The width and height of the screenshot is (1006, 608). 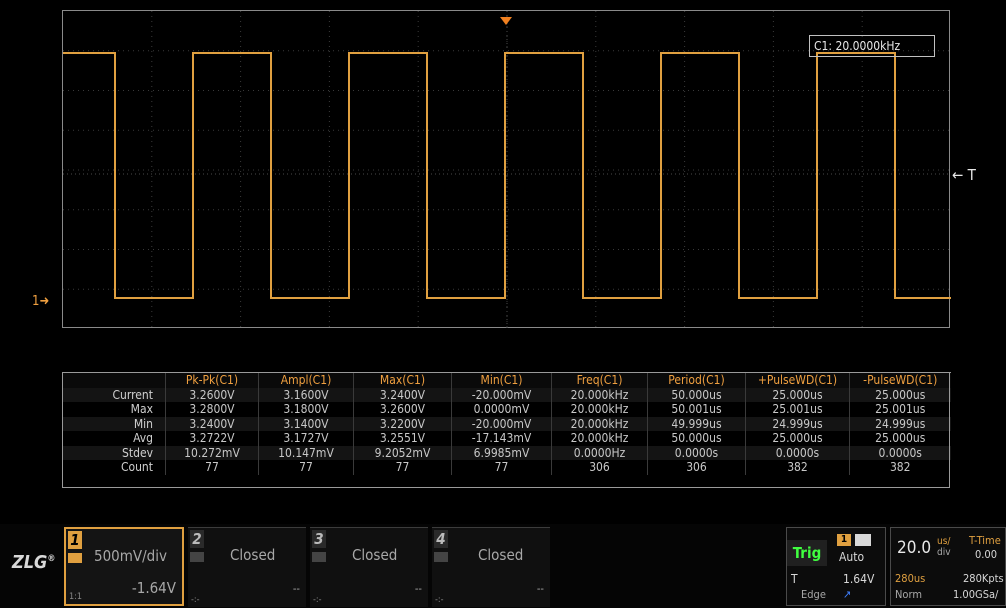 I want to click on trigger-status: Trig, so click(x=807, y=553).